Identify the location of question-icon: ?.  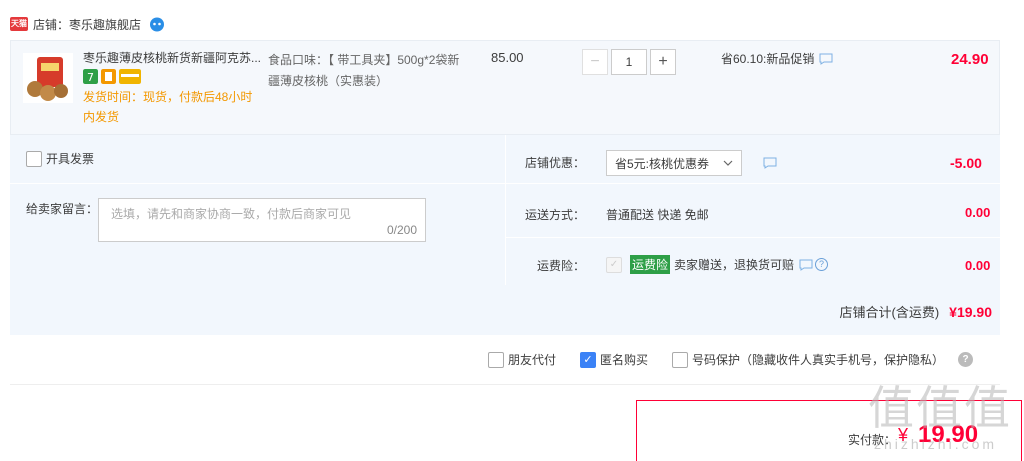
(822, 264).